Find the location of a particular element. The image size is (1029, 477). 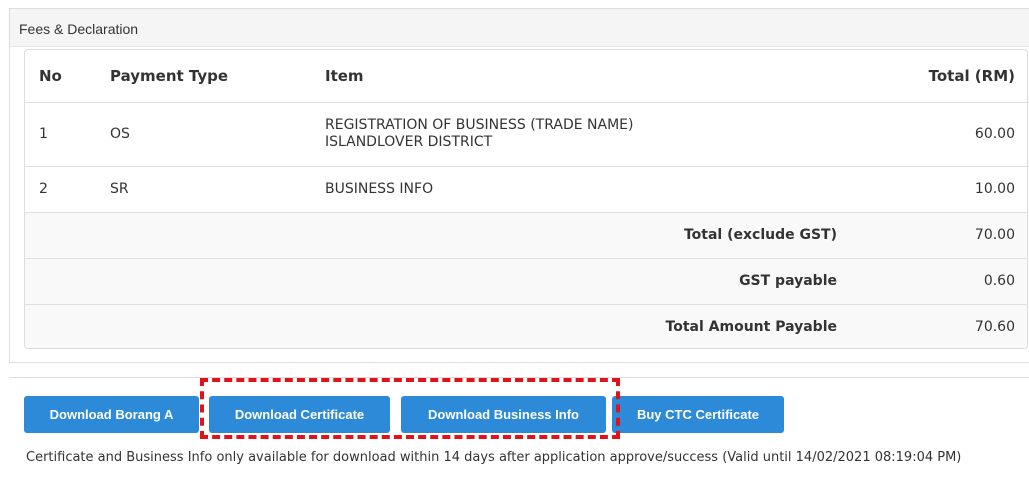

summary-label: GST payable is located at coordinates (431, 280).